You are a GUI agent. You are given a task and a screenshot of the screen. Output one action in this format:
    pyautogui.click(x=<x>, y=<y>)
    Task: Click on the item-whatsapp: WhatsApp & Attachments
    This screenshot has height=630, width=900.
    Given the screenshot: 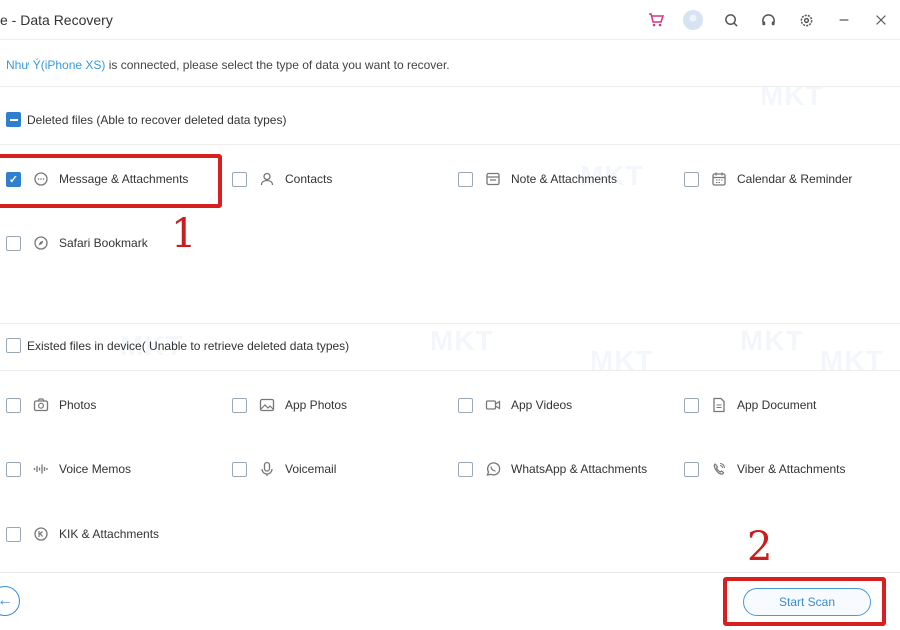 What is the action you would take?
    pyautogui.click(x=552, y=469)
    